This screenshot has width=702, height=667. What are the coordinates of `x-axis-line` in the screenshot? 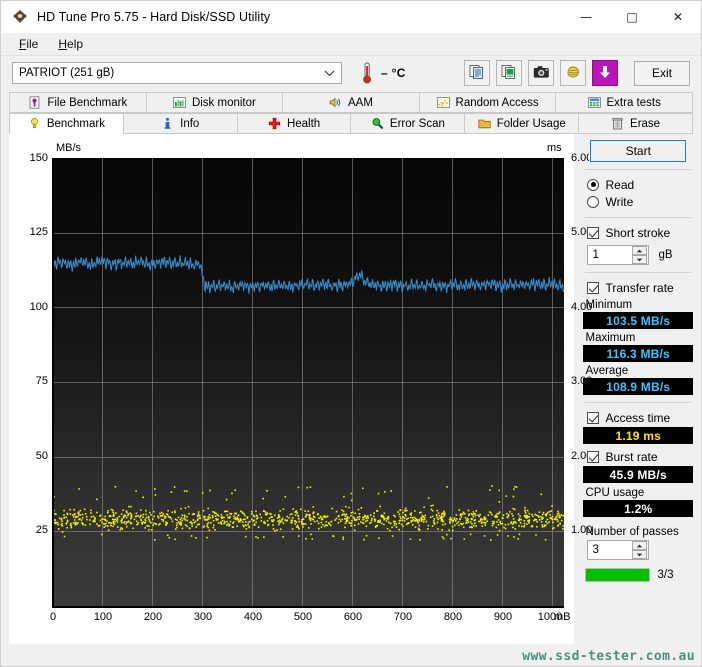 It's located at (308, 607).